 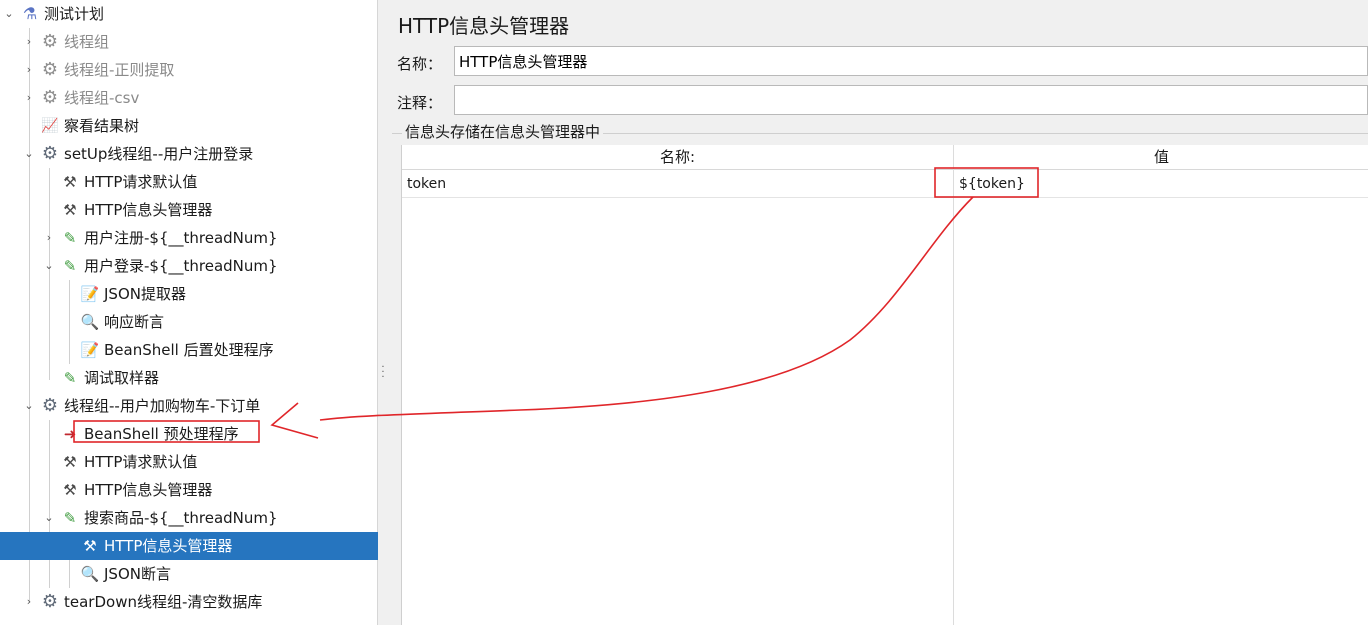 What do you see at coordinates (383, 373) in the screenshot?
I see `splitter-grip-icon: · · ·` at bounding box center [383, 373].